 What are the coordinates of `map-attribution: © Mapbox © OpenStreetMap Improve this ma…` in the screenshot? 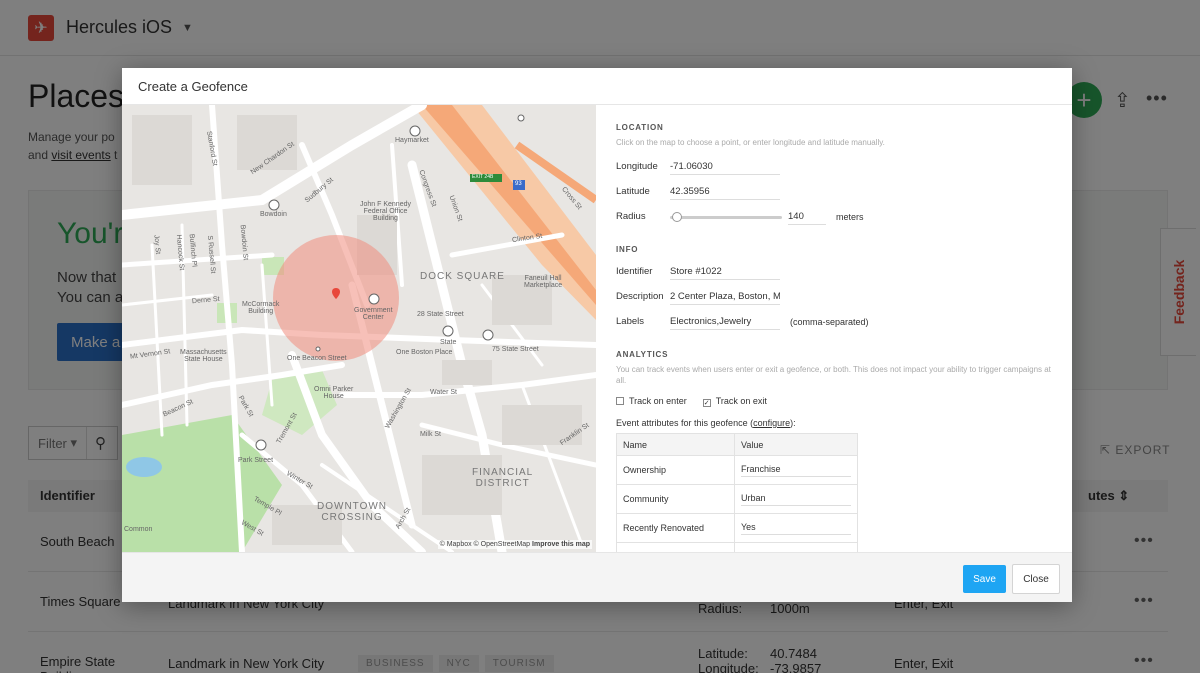 It's located at (514, 544).